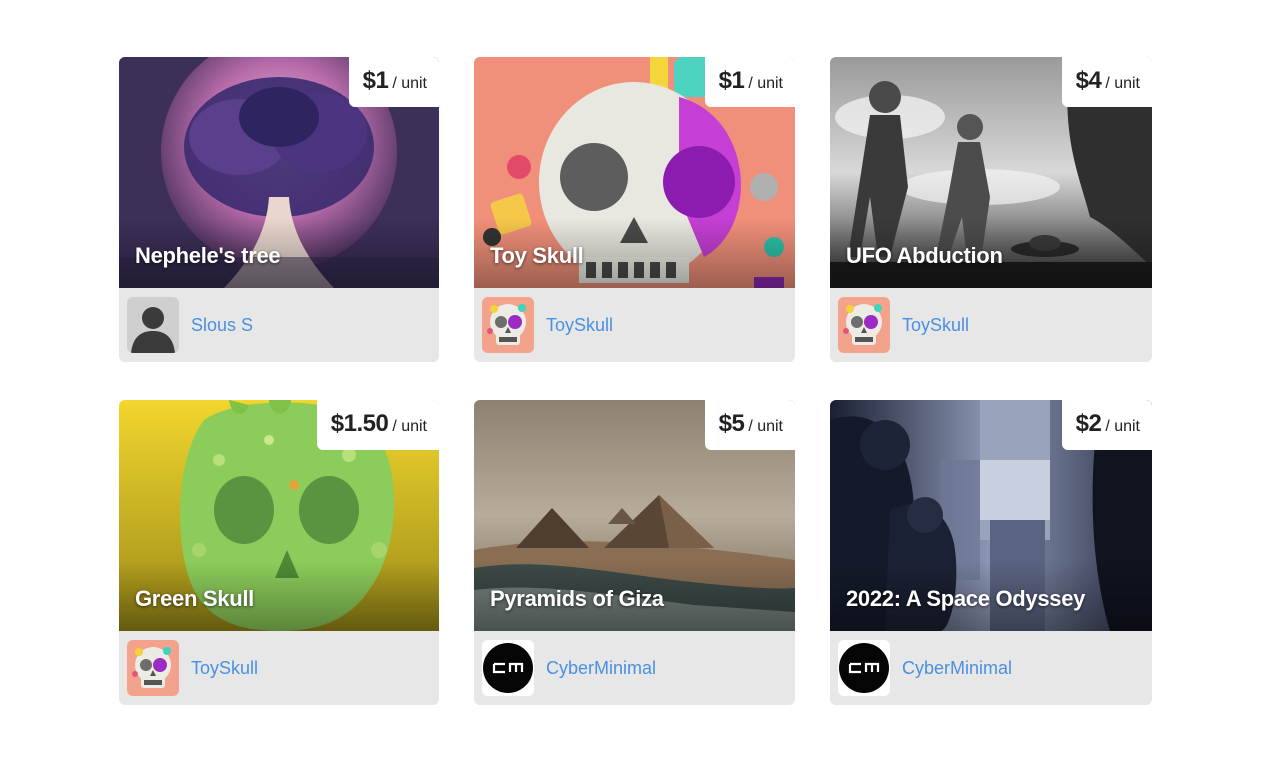  I want to click on listing-image: $4/ unit UFO Abduction, so click(991, 172).